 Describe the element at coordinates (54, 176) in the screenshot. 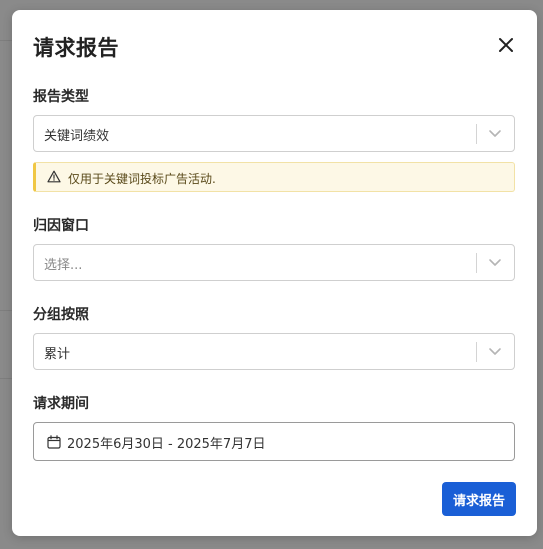

I see `warning-icon` at that location.